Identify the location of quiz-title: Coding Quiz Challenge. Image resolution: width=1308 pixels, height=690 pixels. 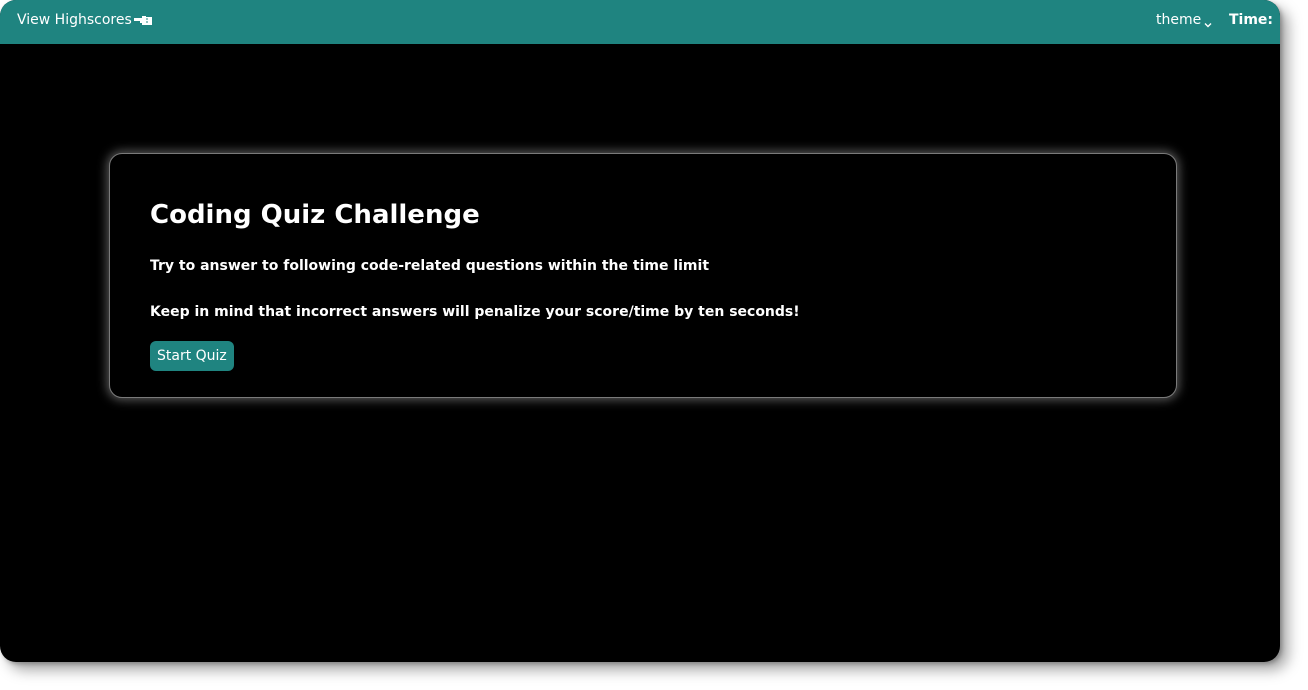
(315, 215).